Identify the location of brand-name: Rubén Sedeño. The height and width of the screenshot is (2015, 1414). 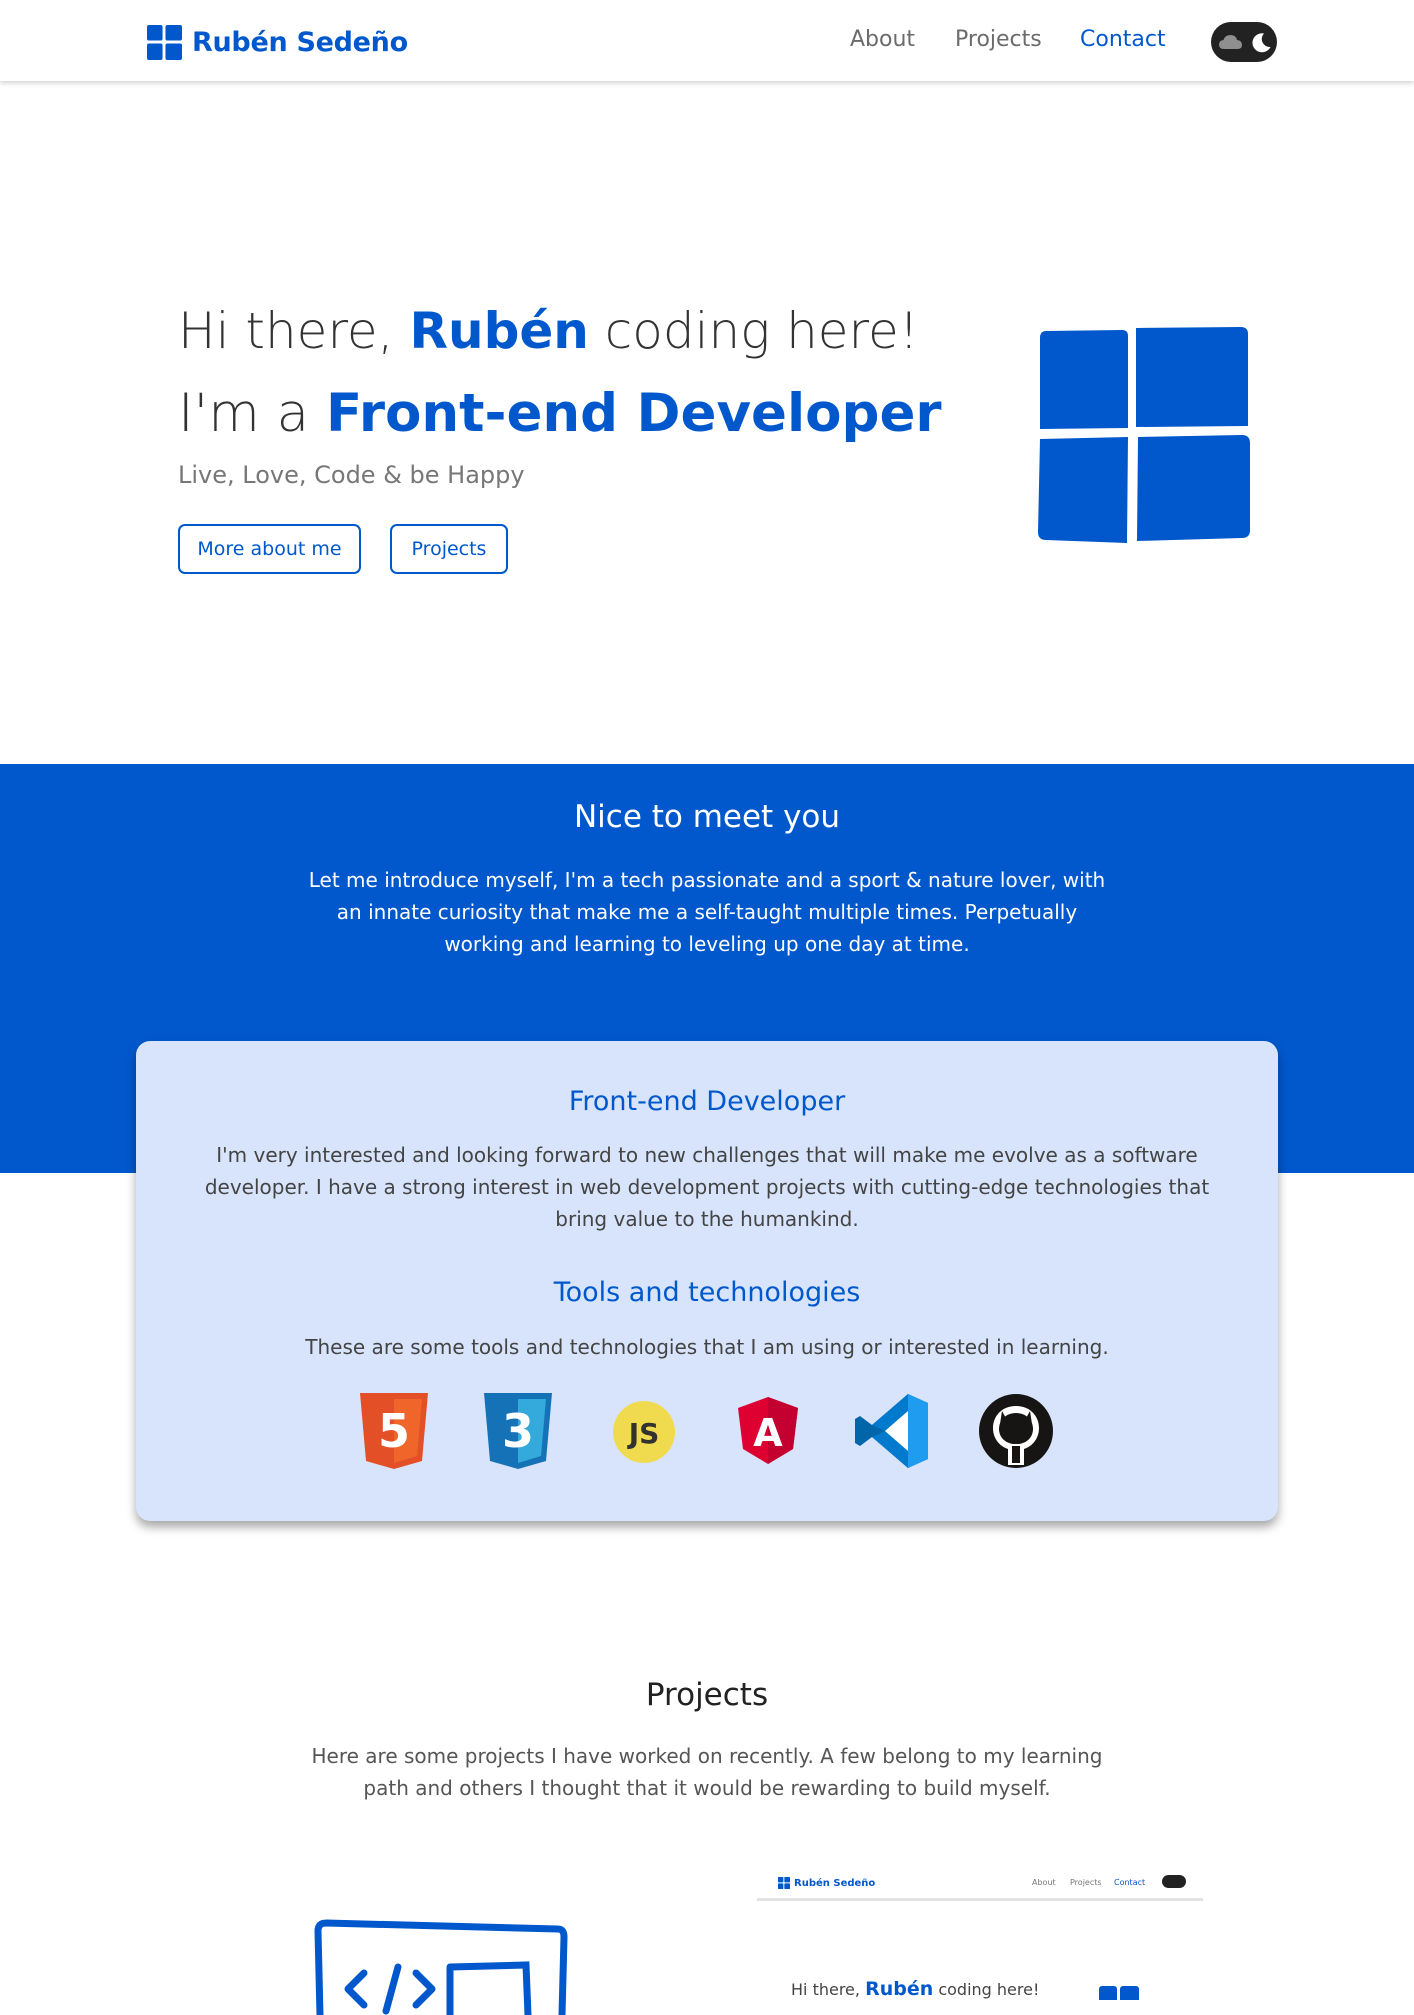
(300, 42).